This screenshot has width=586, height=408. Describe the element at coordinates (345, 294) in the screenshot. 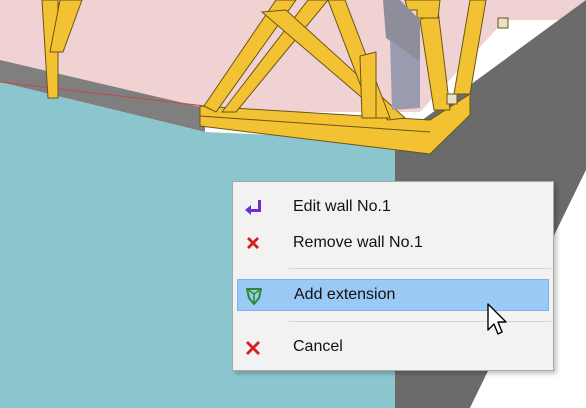

I see `menu-item-label: Add extension` at that location.